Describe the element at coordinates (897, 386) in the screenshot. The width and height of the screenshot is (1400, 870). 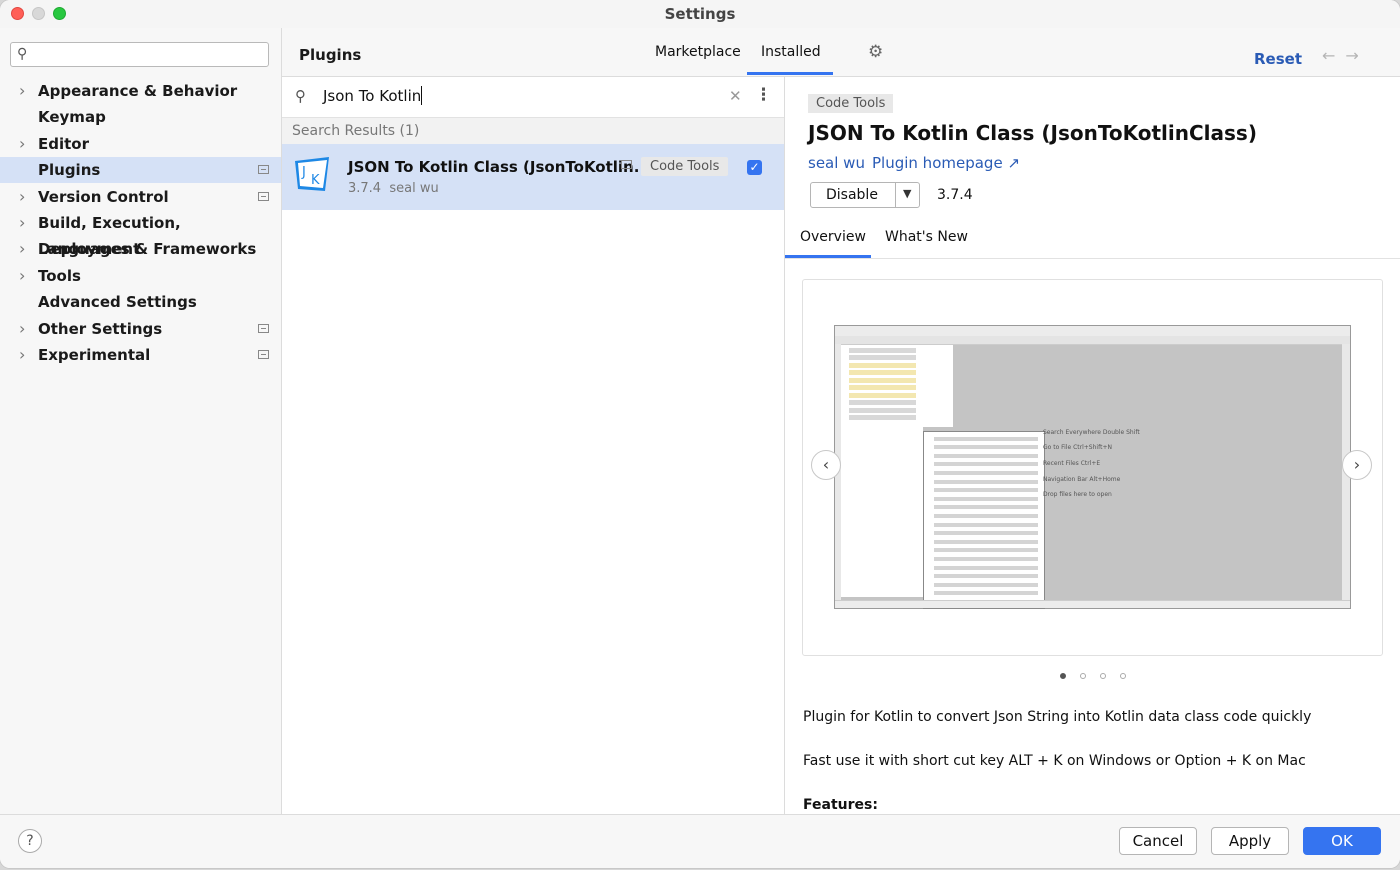
I see `screenshot-project-tree` at that location.